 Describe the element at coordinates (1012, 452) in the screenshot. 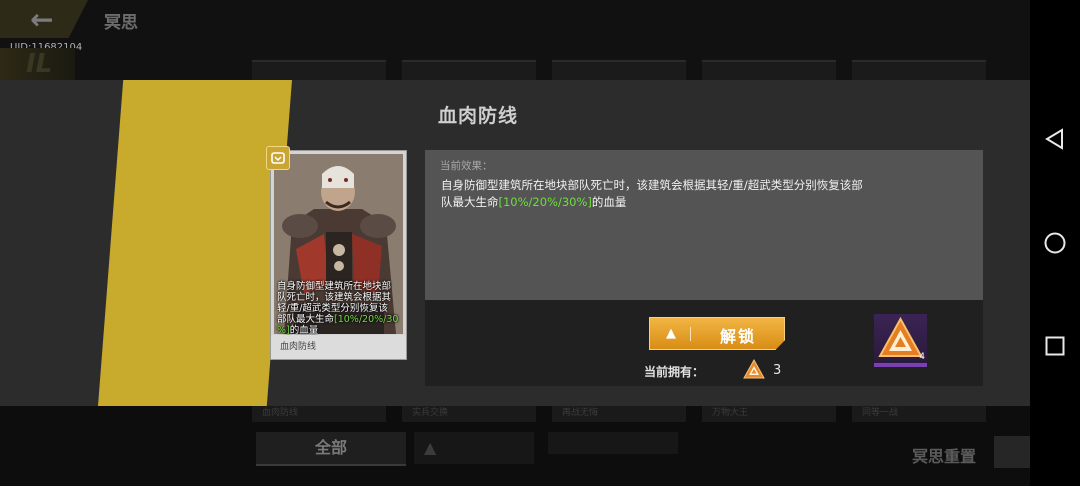

I see `reset-button` at that location.